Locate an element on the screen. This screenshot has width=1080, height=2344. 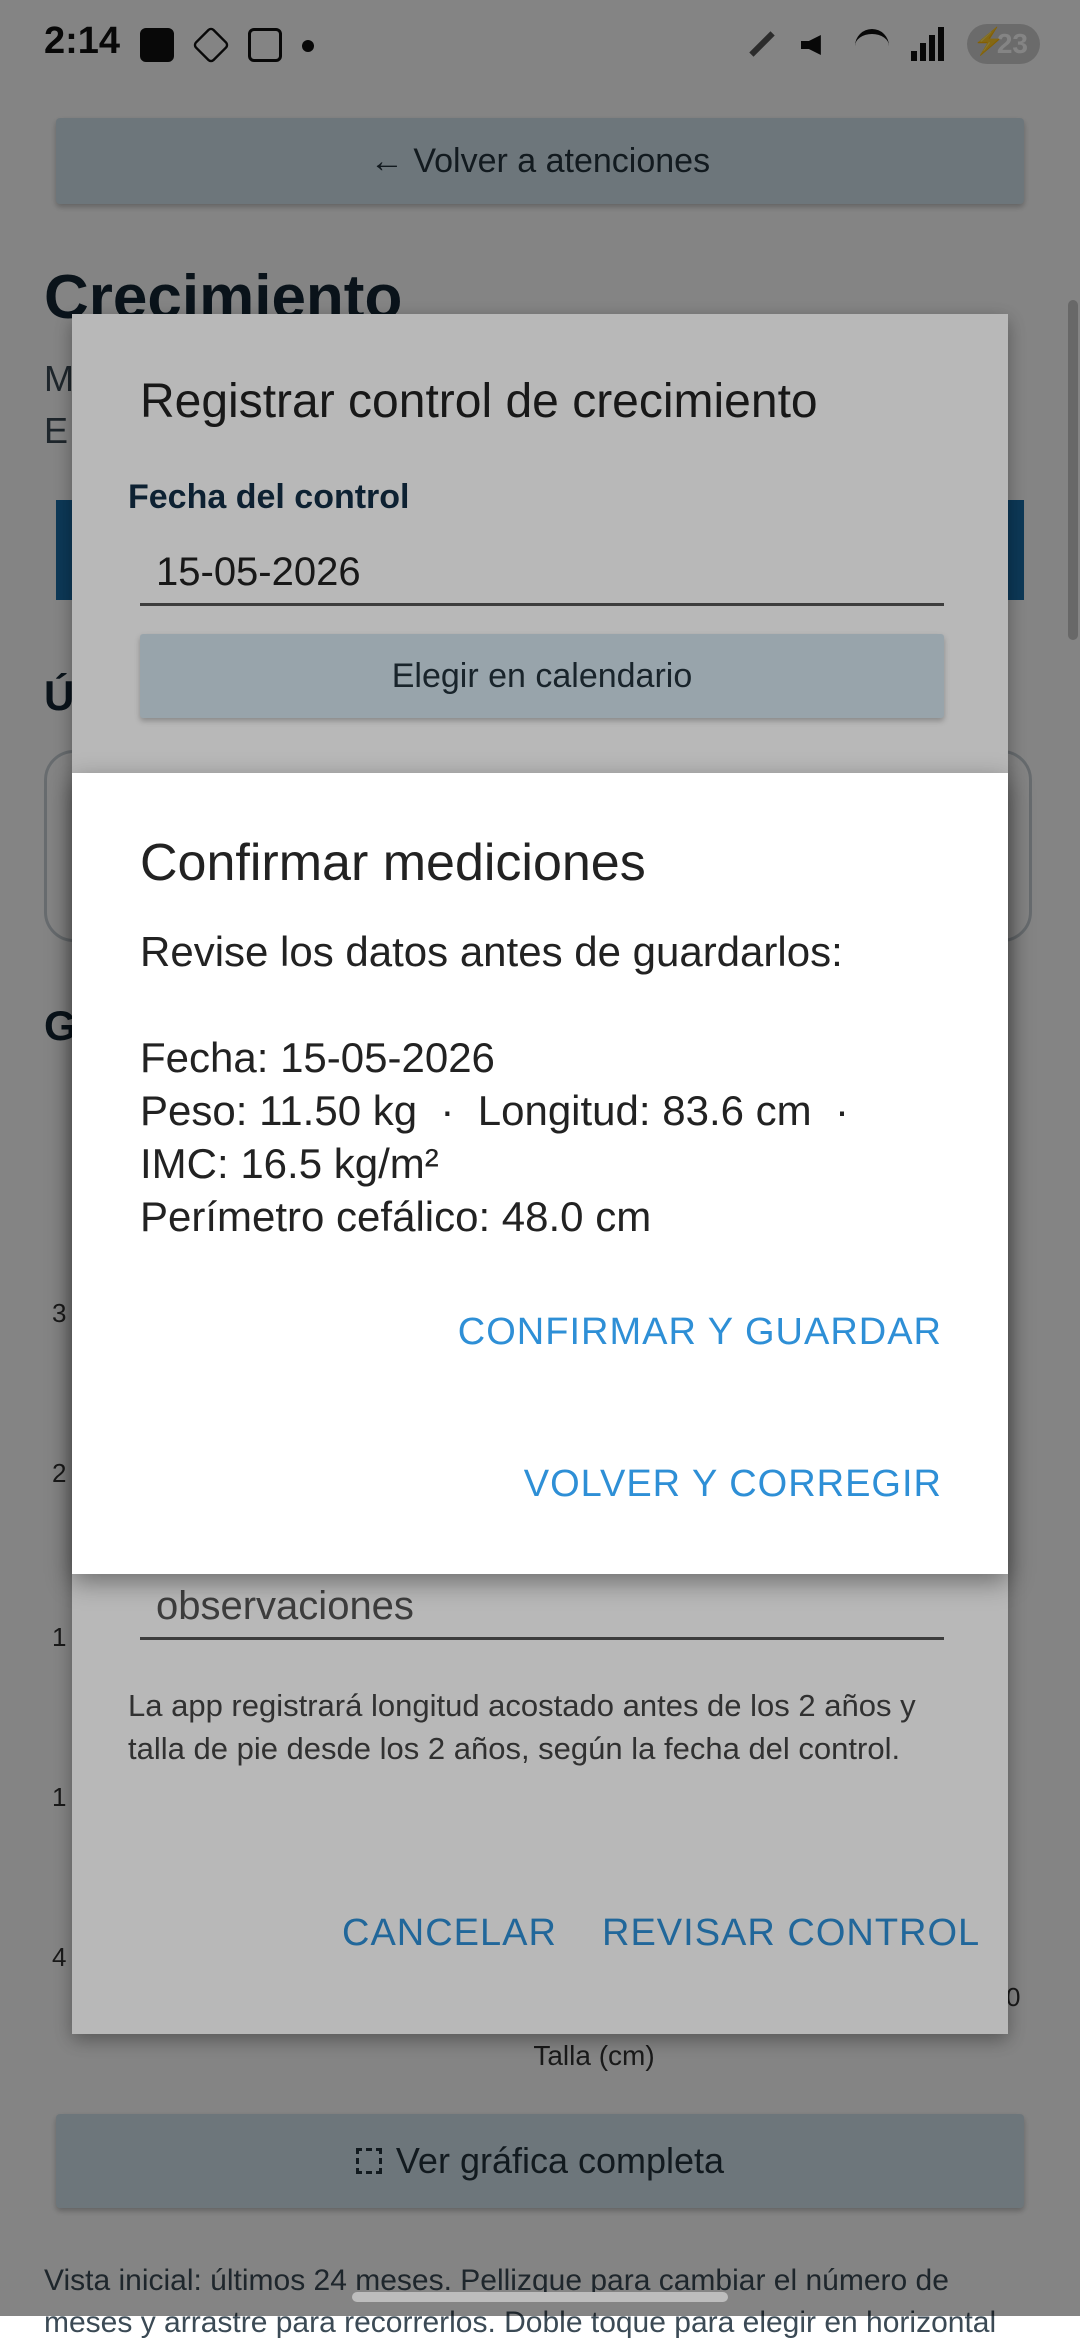
confirm-dialog-title: Confirmar mediciones is located at coordinates (393, 863).